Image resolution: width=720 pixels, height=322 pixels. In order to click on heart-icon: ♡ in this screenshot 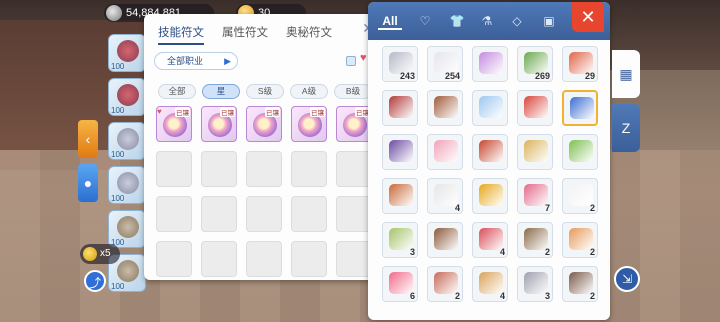, I will do `click(425, 21)`.